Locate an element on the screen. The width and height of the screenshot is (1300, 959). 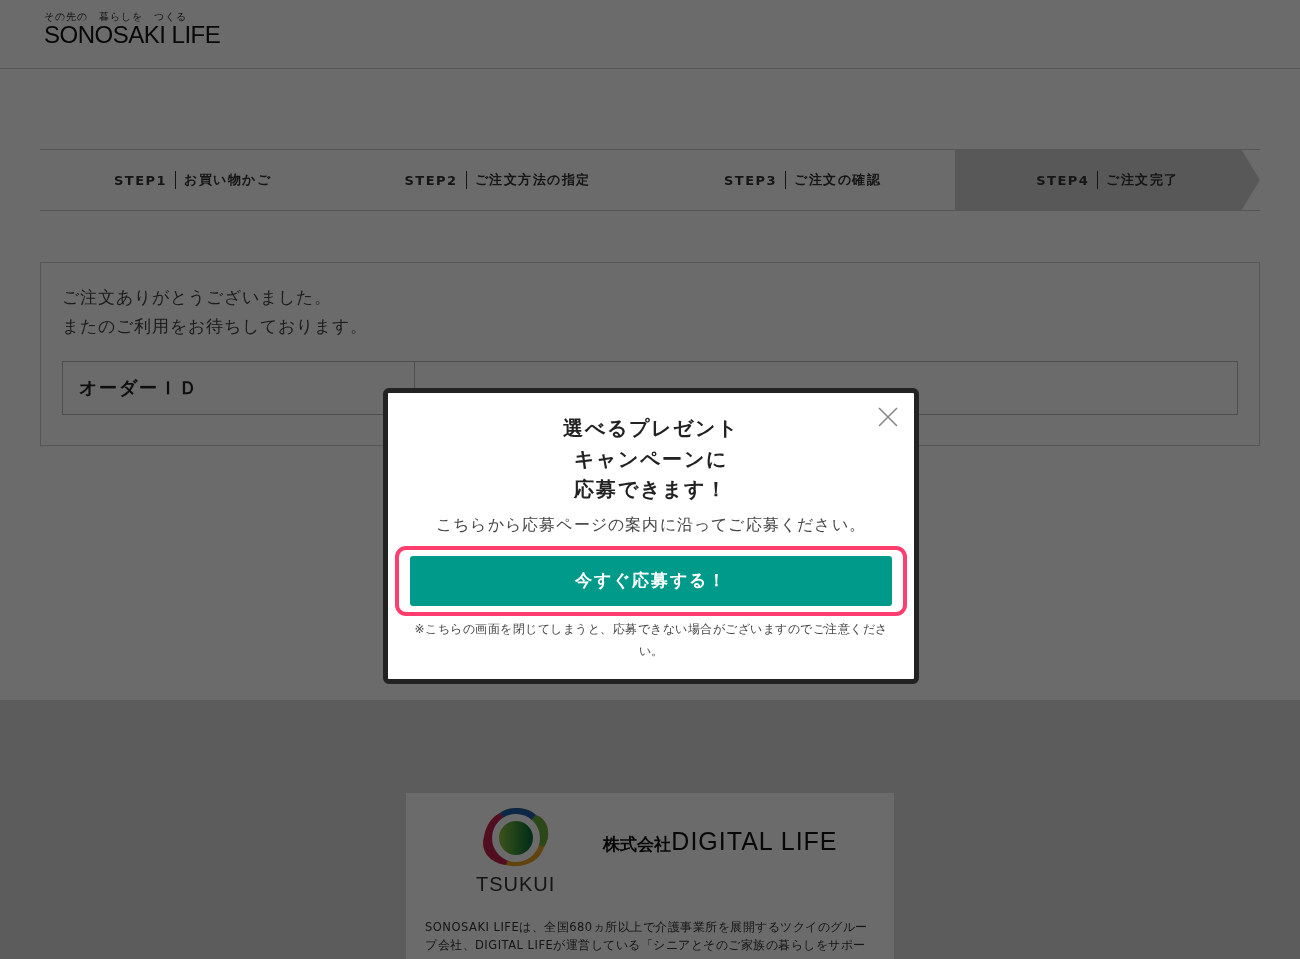
step-number: STEP1 is located at coordinates (140, 180).